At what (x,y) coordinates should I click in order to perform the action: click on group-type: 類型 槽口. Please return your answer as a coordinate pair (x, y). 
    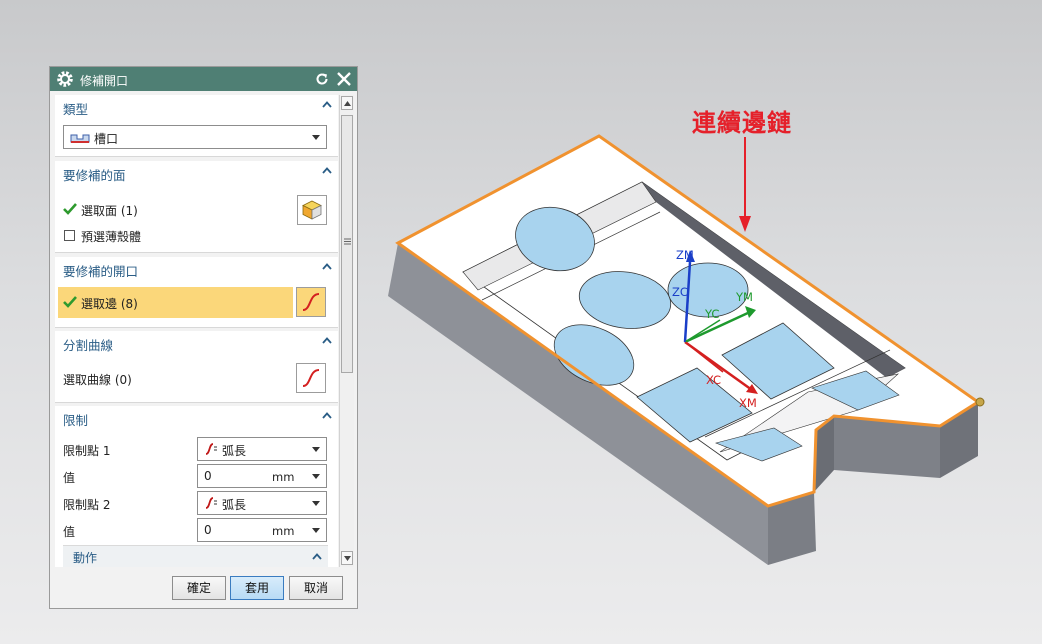
    Looking at the image, I should click on (196, 126).